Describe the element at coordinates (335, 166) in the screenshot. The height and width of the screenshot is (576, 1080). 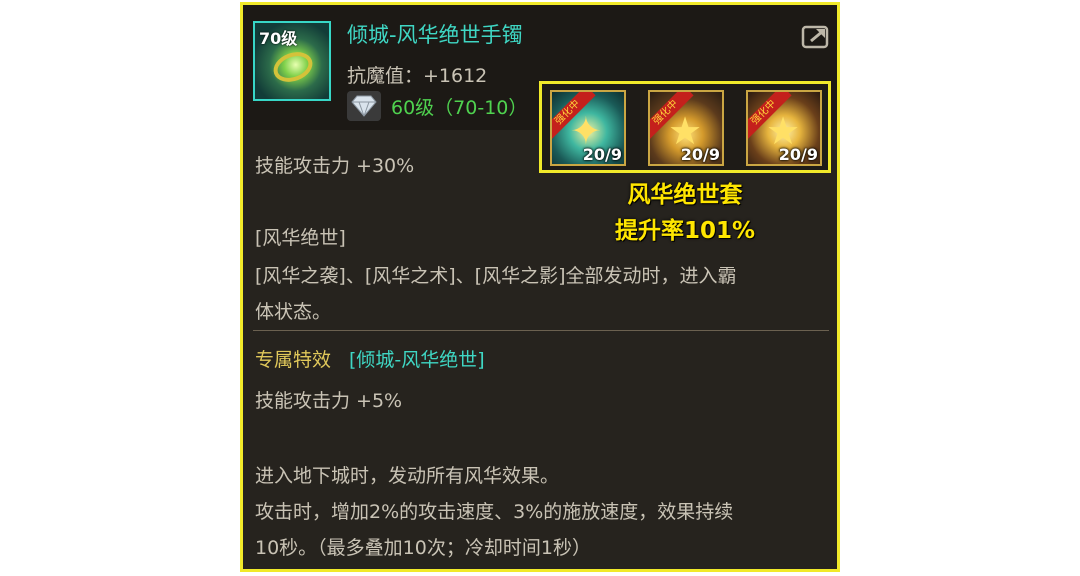
I see `skill-attack-bonus: 技能攻击力 +30%` at that location.